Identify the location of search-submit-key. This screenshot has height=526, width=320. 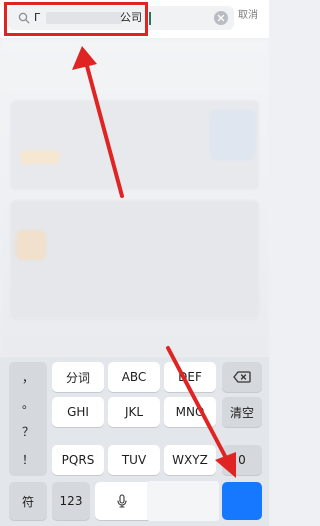
(242, 501).